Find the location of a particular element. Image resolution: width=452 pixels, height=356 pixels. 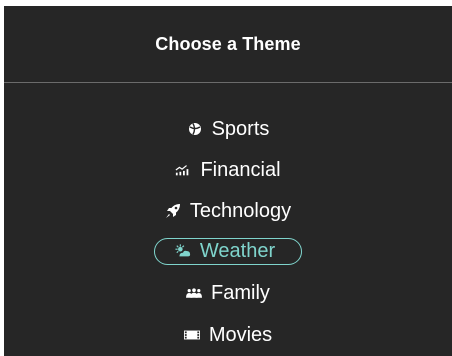

sun-cloud-icon is located at coordinates (183, 251).